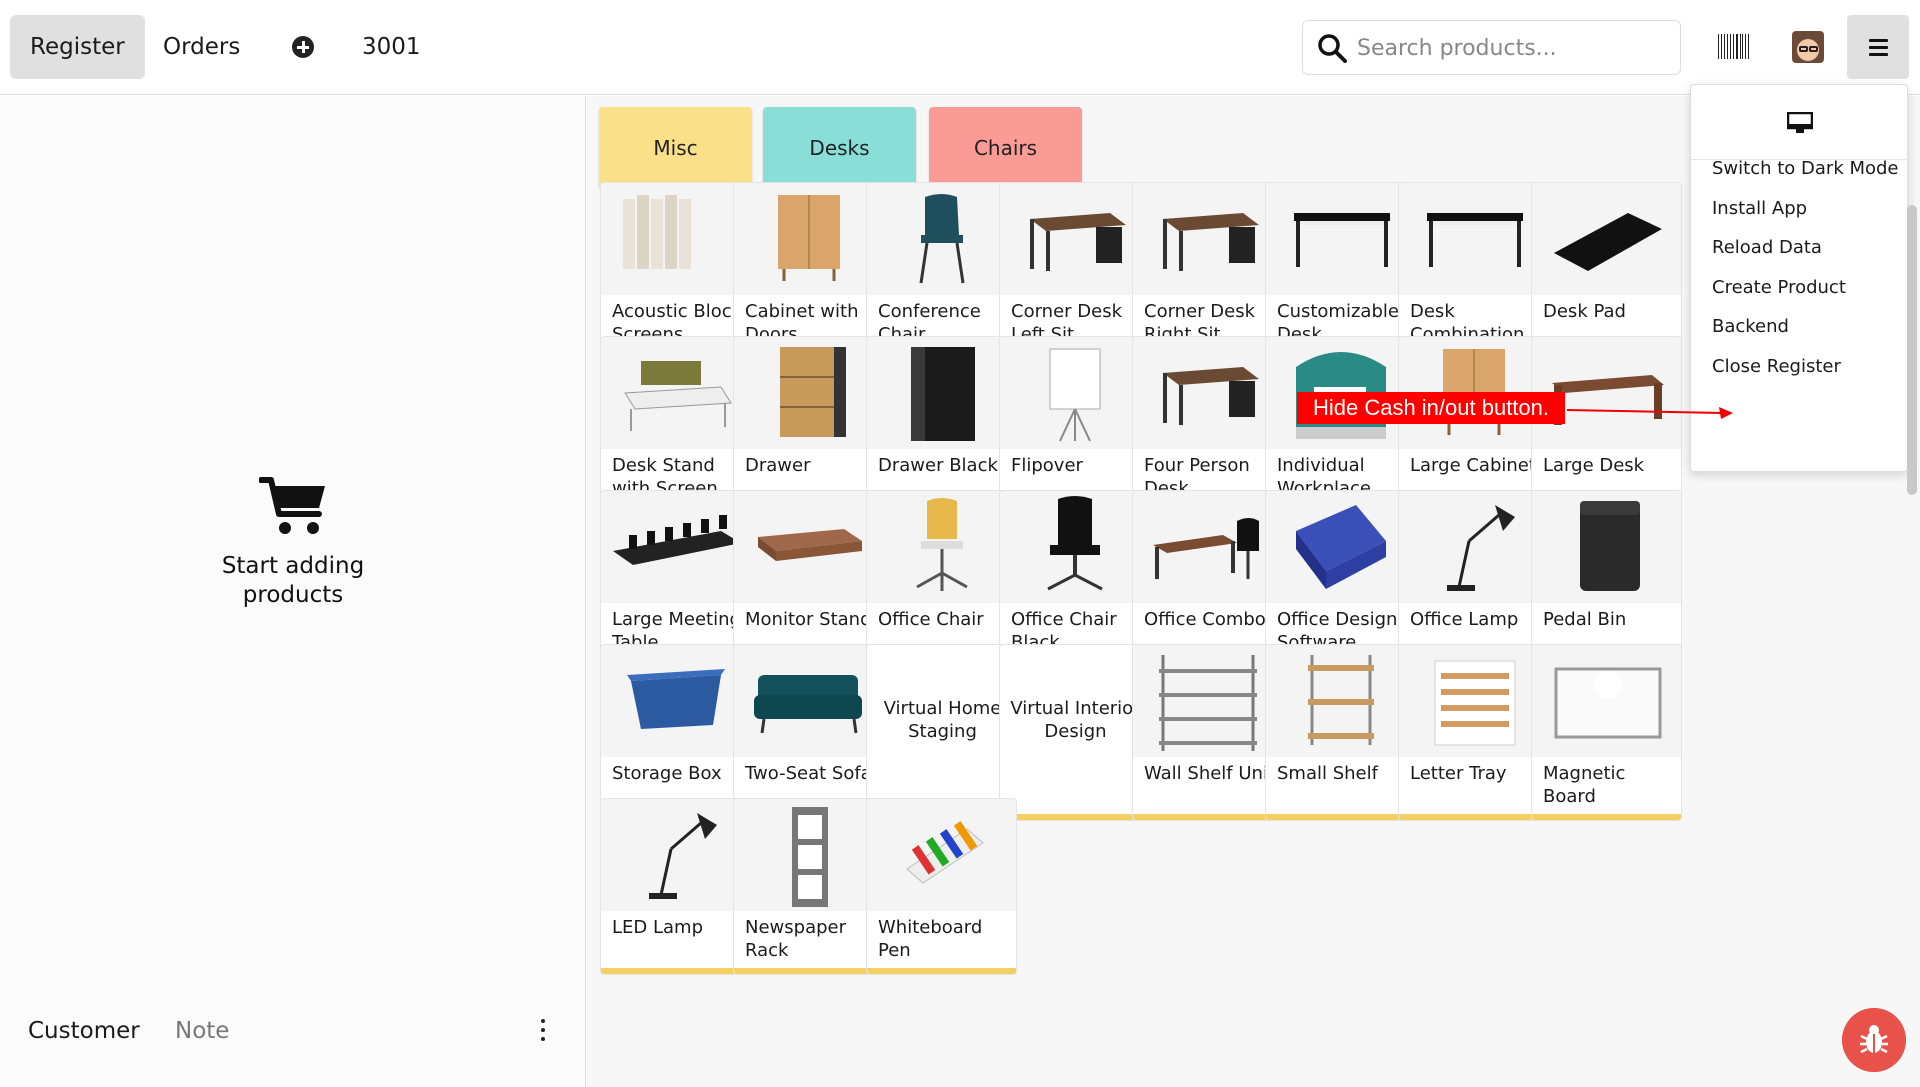 The width and height of the screenshot is (1920, 1087). I want to click on product-card: Two-Seat Sofa, so click(808, 732).